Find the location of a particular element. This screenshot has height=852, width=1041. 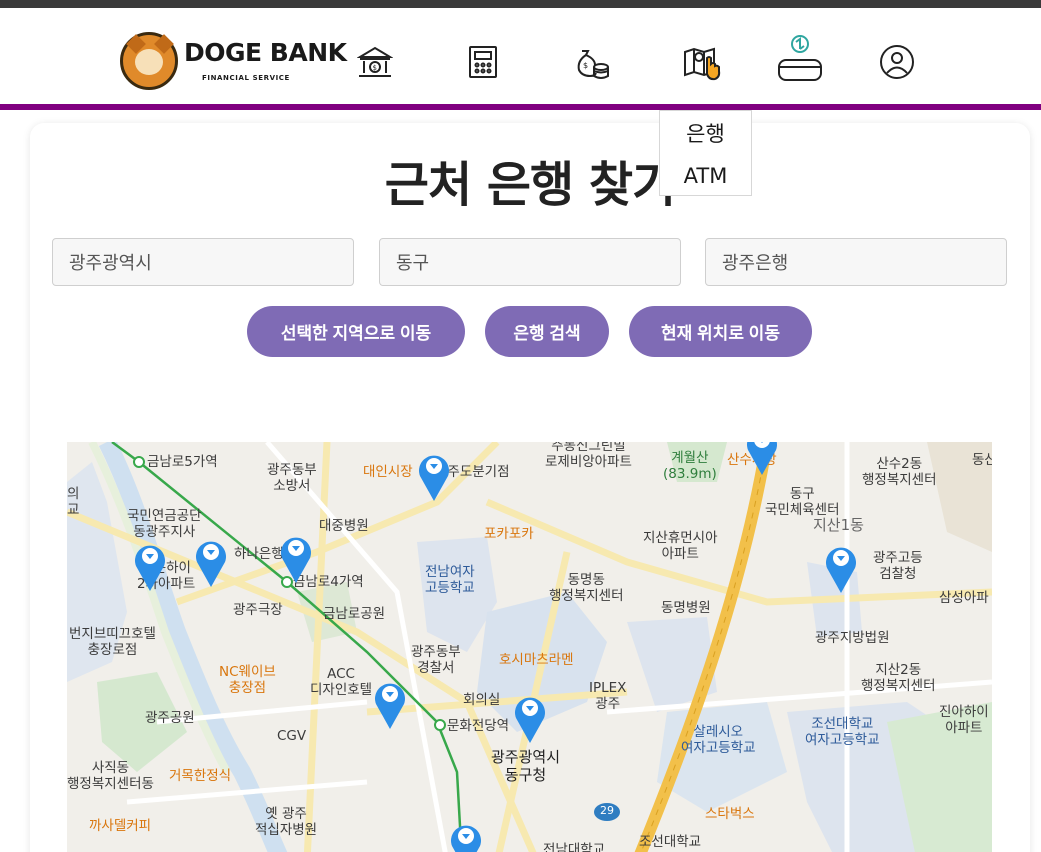

logo-title: DOGE BANK is located at coordinates (265, 52).